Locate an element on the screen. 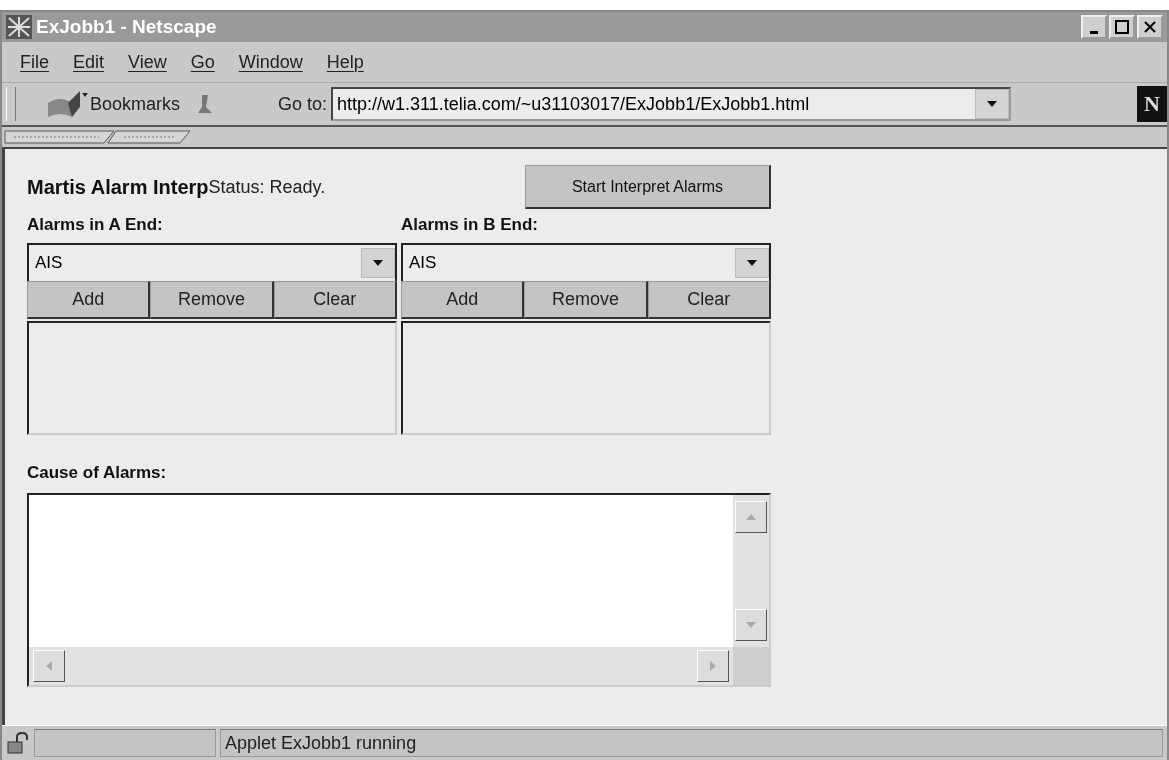 The height and width of the screenshot is (760, 1169). toolbar-grip is located at coordinates (11, 104).